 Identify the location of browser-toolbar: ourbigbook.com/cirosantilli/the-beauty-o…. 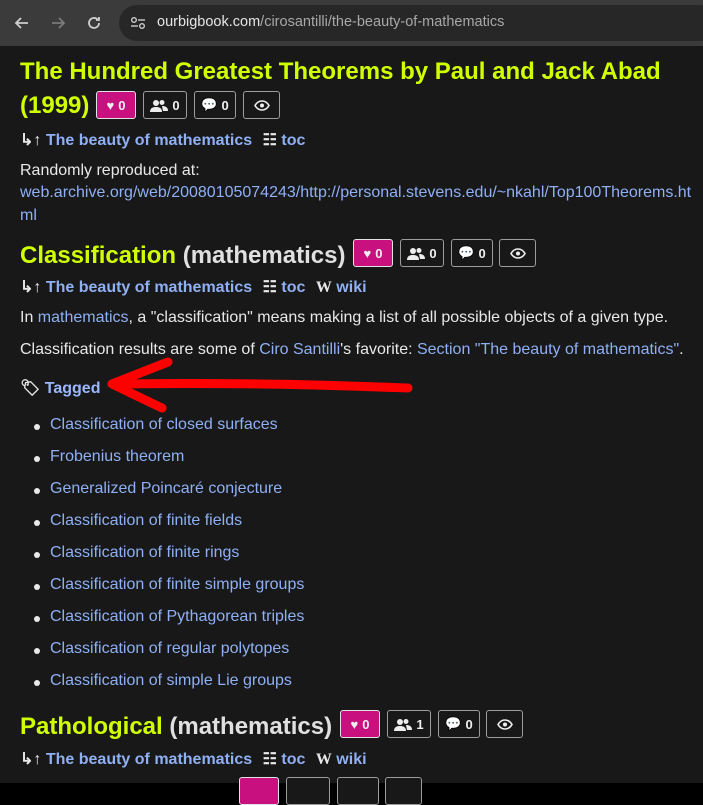
(351, 23).